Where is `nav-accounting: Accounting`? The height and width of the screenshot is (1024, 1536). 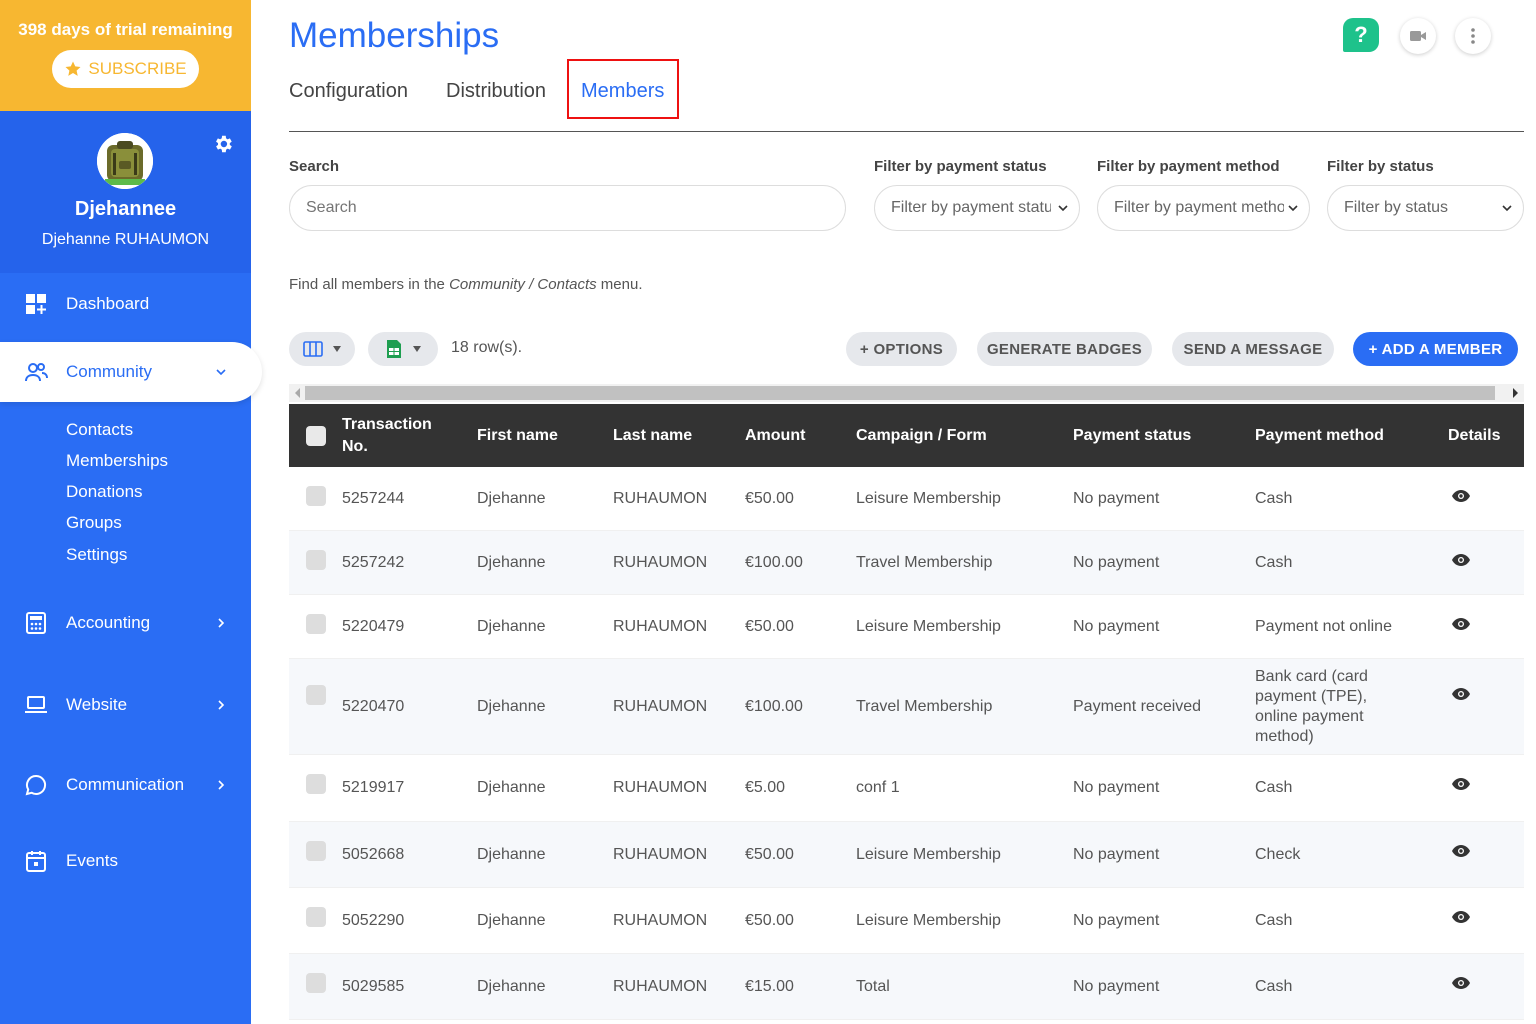 nav-accounting: Accounting is located at coordinates (125, 623).